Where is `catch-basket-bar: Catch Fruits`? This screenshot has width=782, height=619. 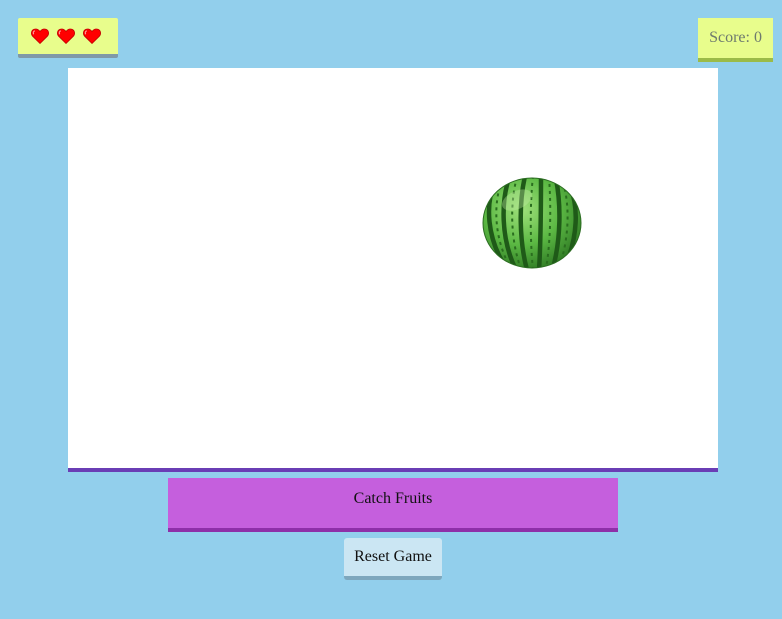
catch-basket-bar: Catch Fruits is located at coordinates (393, 505).